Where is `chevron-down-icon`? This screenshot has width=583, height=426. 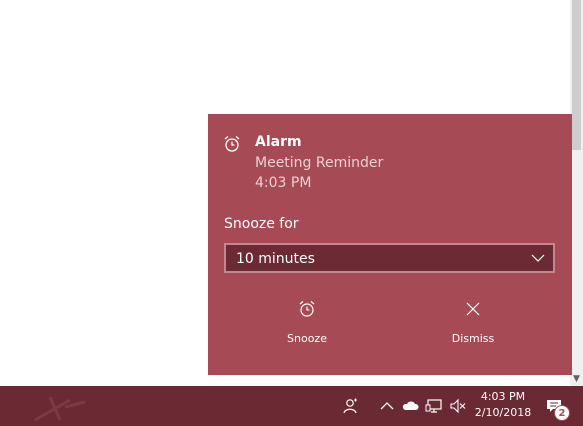 chevron-down-icon is located at coordinates (538, 258).